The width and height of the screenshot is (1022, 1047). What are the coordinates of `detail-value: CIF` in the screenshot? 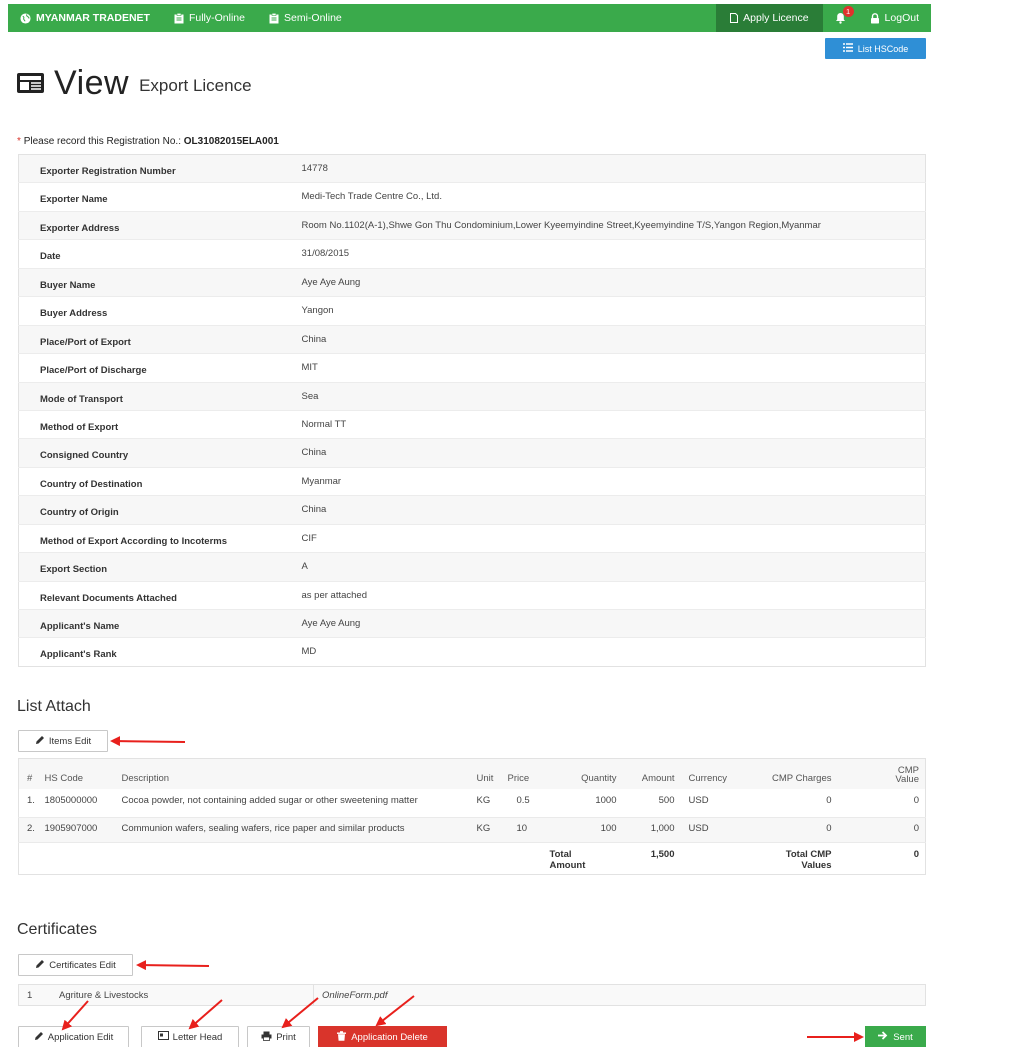 It's located at (608, 538).